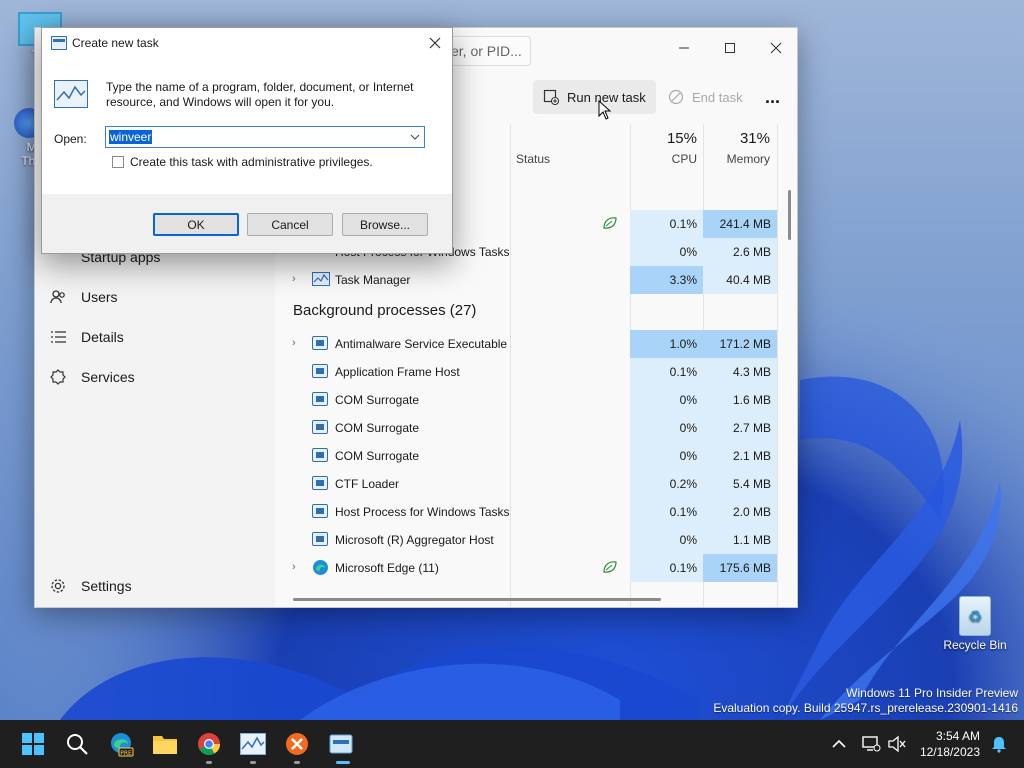 The width and height of the screenshot is (1024, 768). What do you see at coordinates (737, 159) in the screenshot?
I see `memory-column-header: Memory` at bounding box center [737, 159].